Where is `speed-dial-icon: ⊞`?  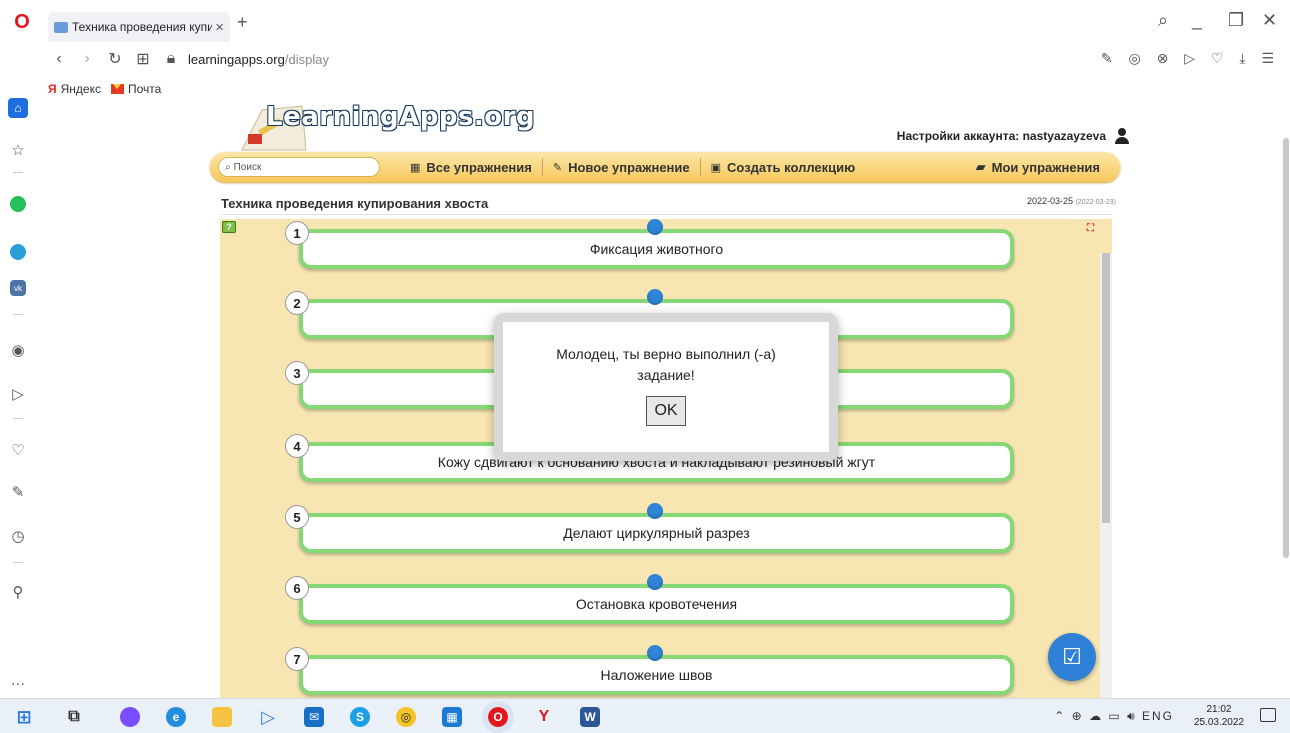 speed-dial-icon: ⊞ is located at coordinates (143, 59).